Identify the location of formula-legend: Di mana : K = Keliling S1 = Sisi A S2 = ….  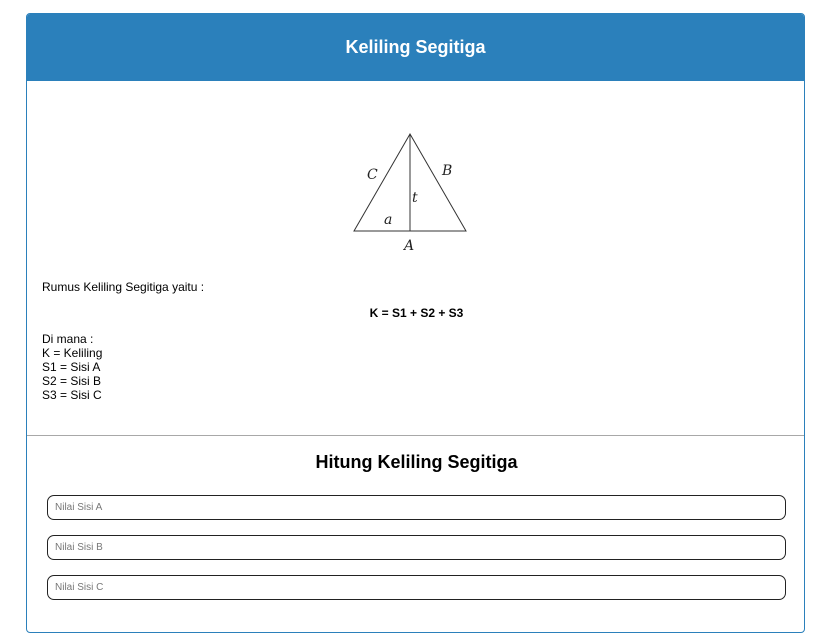
(72, 367).